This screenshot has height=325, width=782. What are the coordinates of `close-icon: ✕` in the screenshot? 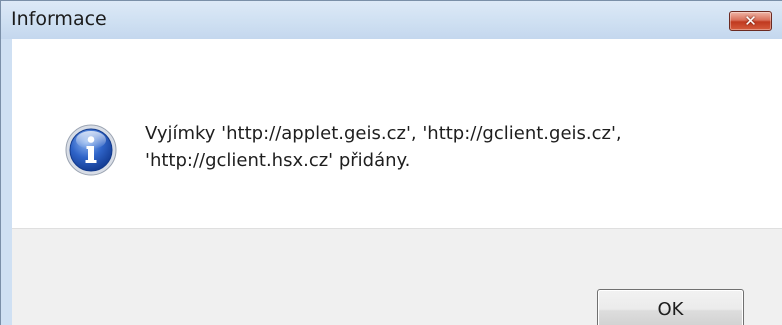 It's located at (750, 21).